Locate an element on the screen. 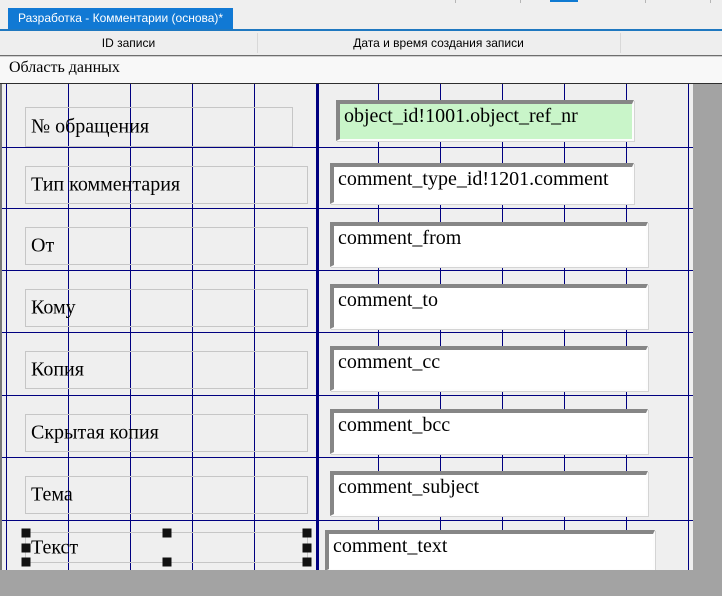 The height and width of the screenshot is (596, 722). designer-row-cc: Копия comment_cc is located at coordinates (346, 364).